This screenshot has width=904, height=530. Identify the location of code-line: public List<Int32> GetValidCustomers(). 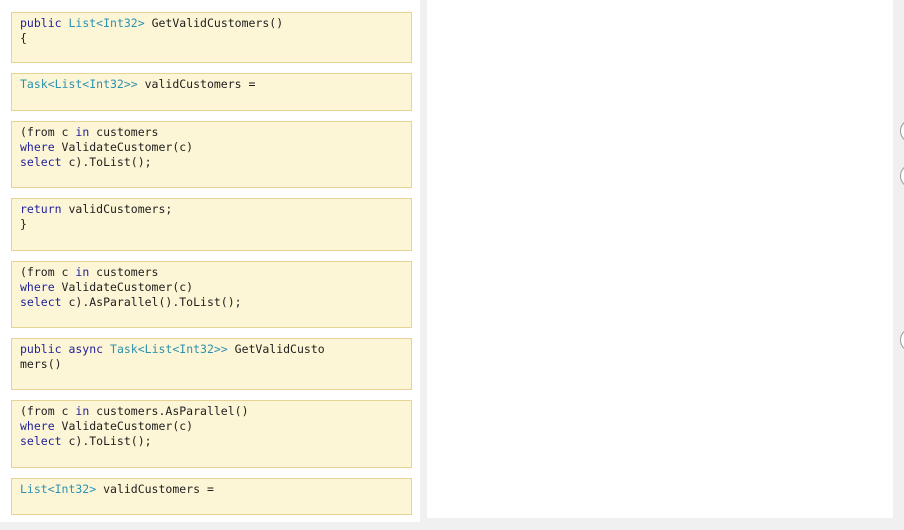
(211, 23).